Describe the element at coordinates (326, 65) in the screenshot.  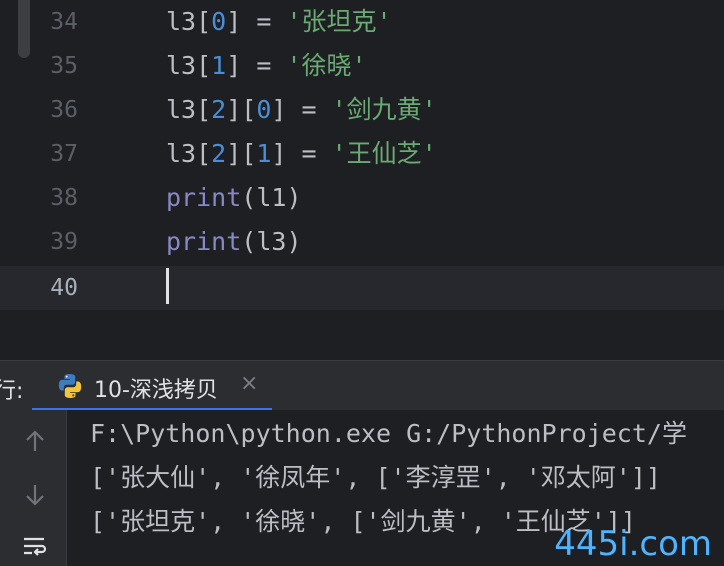
I see `code-string: '徐晓'` at that location.